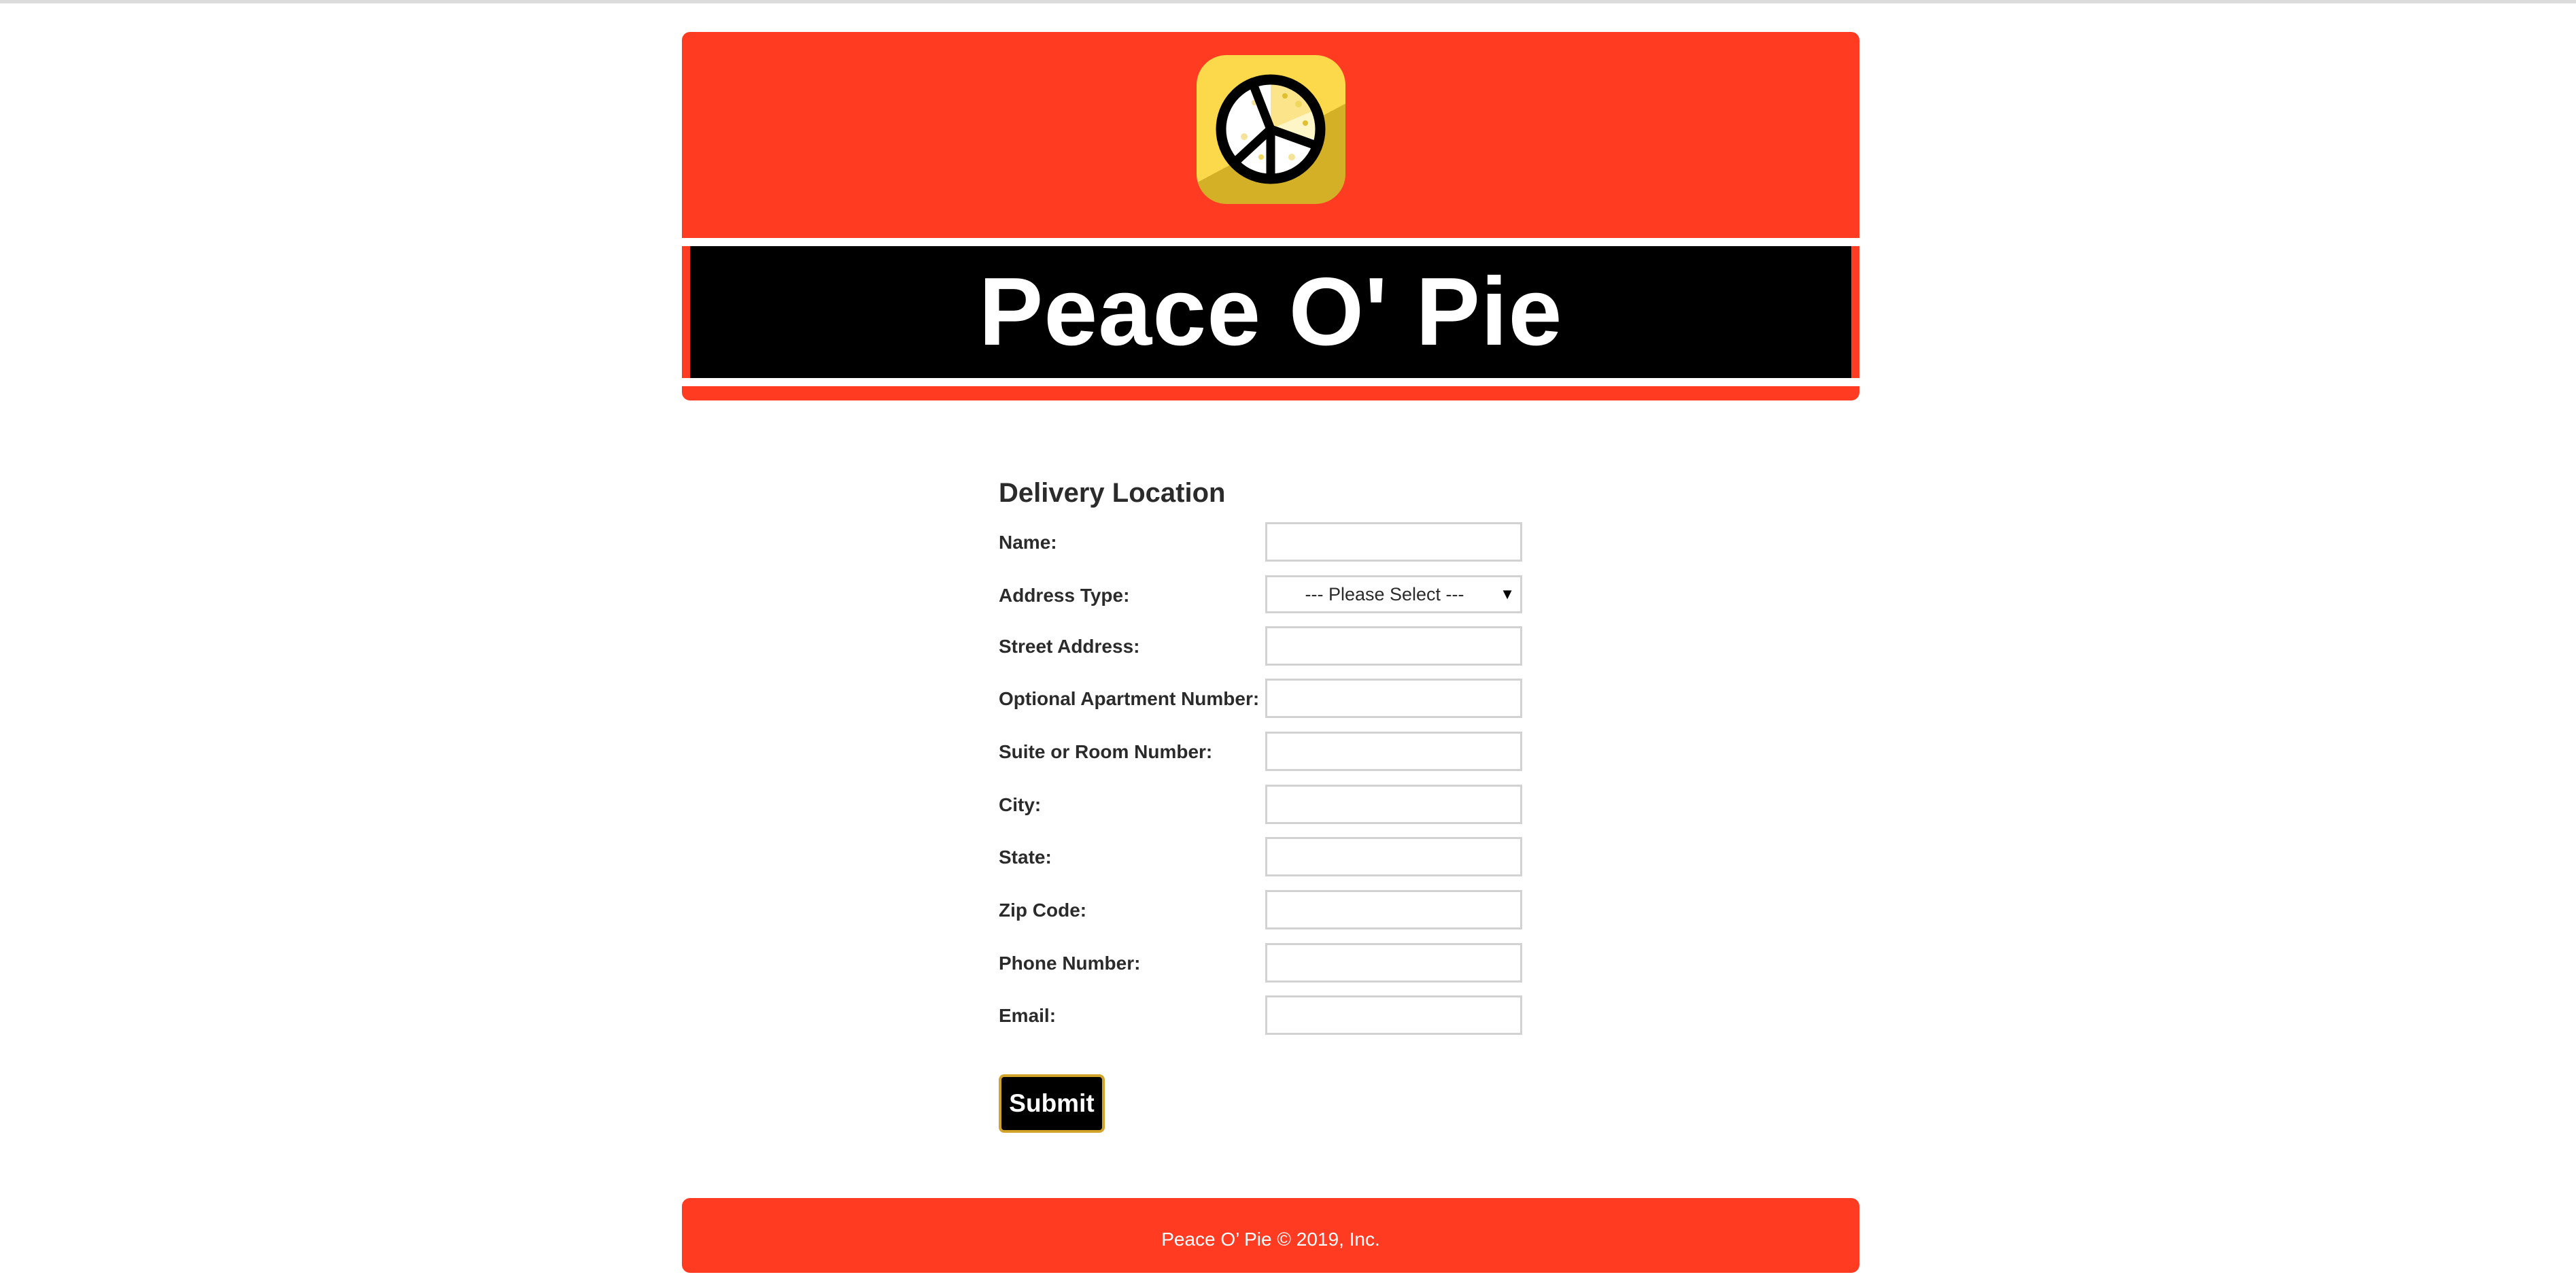 The height and width of the screenshot is (1281, 2576). Describe the element at coordinates (1393, 698) in the screenshot. I see `apartment-number-input` at that location.